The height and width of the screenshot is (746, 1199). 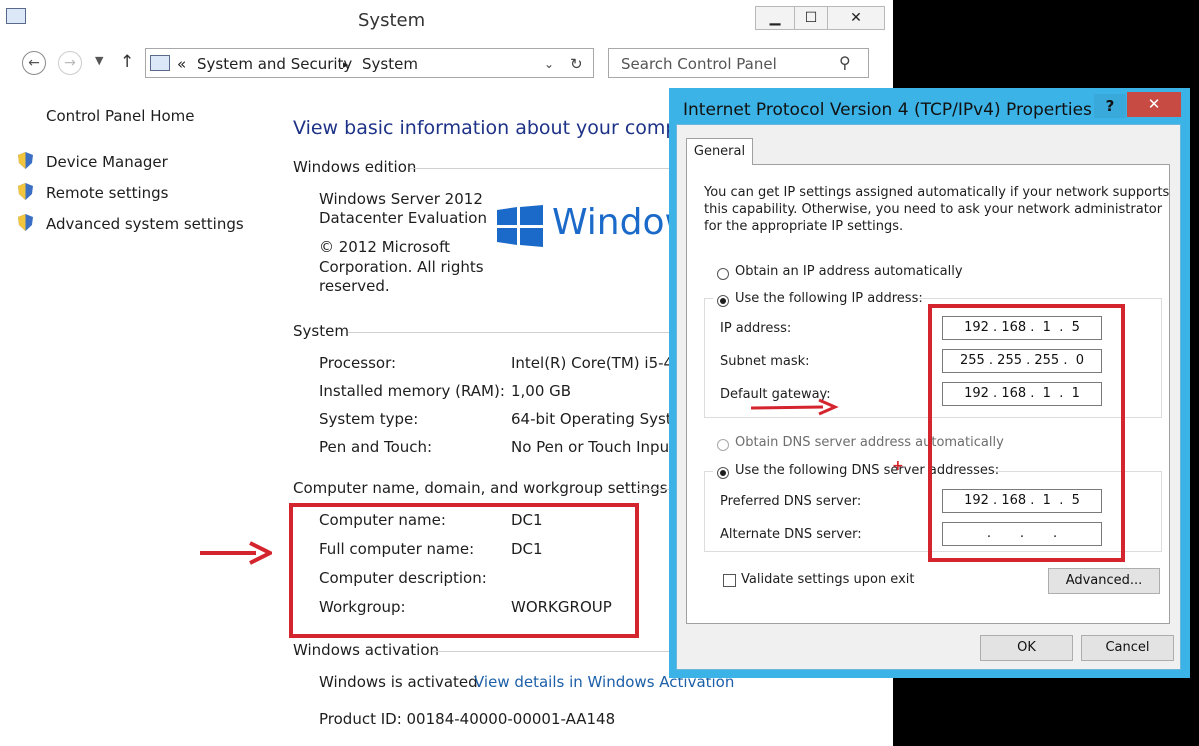 What do you see at coordinates (99, 60) in the screenshot?
I see `recent-pages-chevron-icon: ▼` at bounding box center [99, 60].